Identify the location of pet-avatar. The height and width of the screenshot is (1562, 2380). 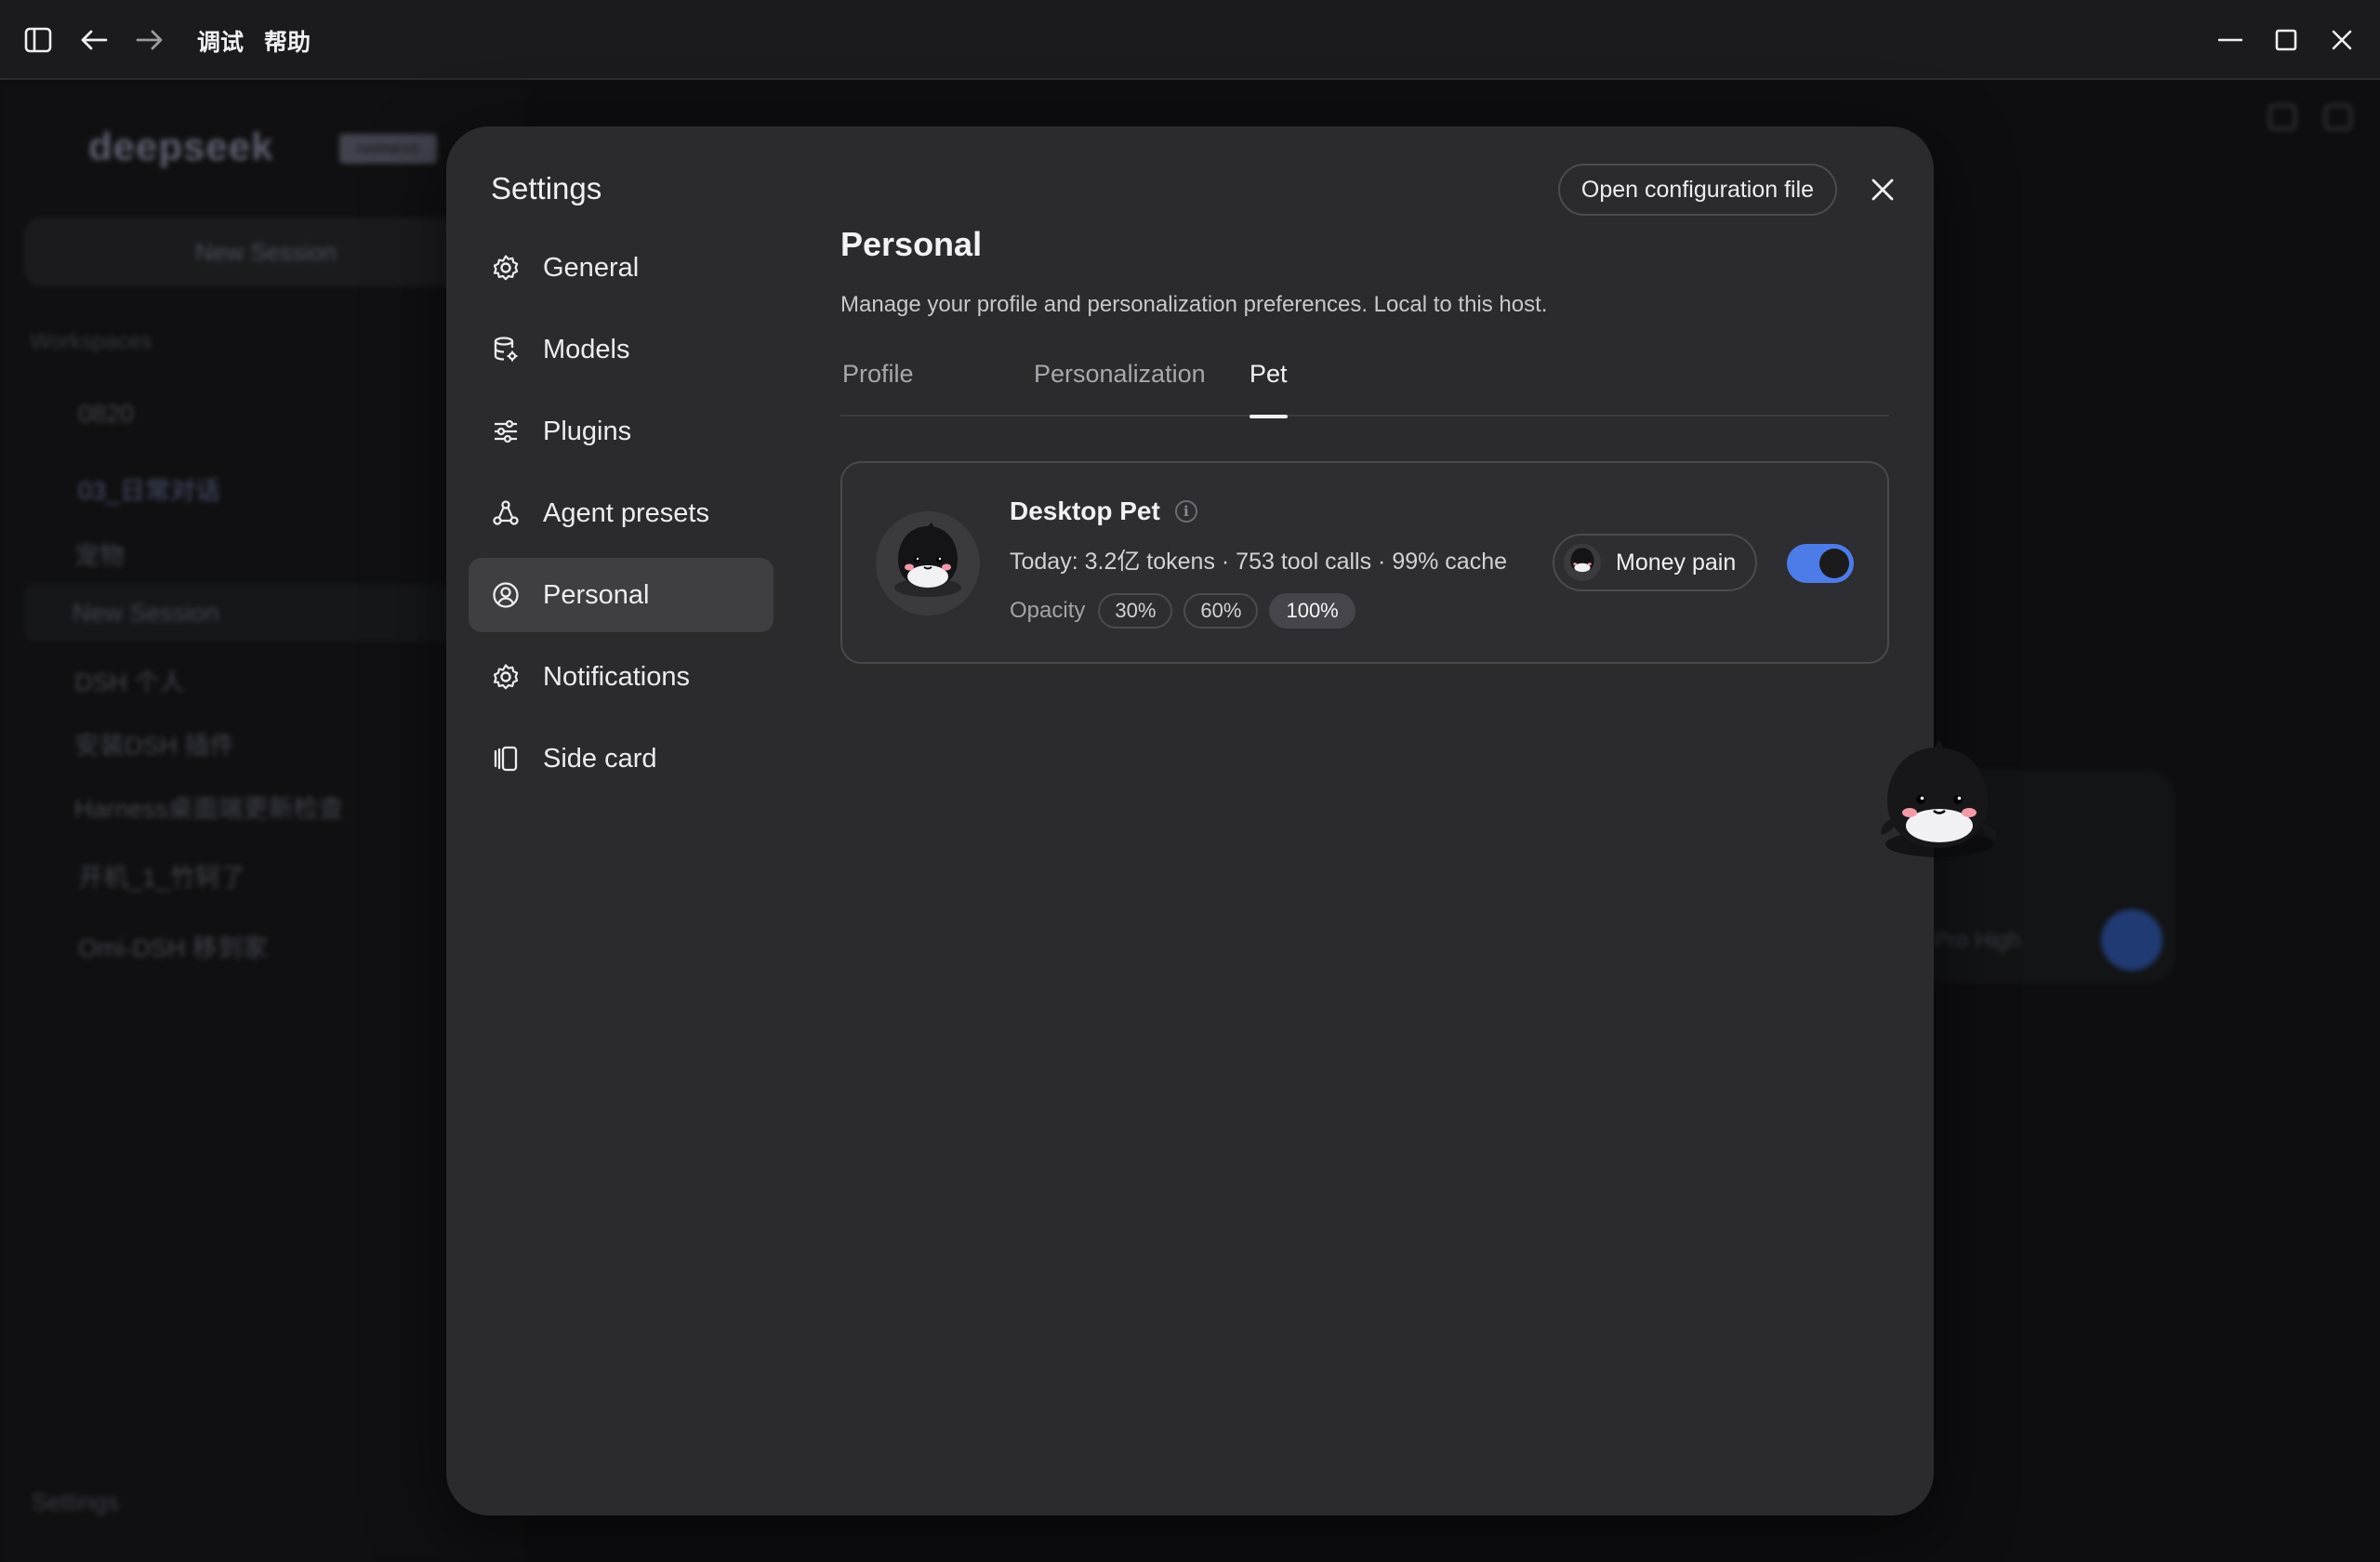
(928, 564).